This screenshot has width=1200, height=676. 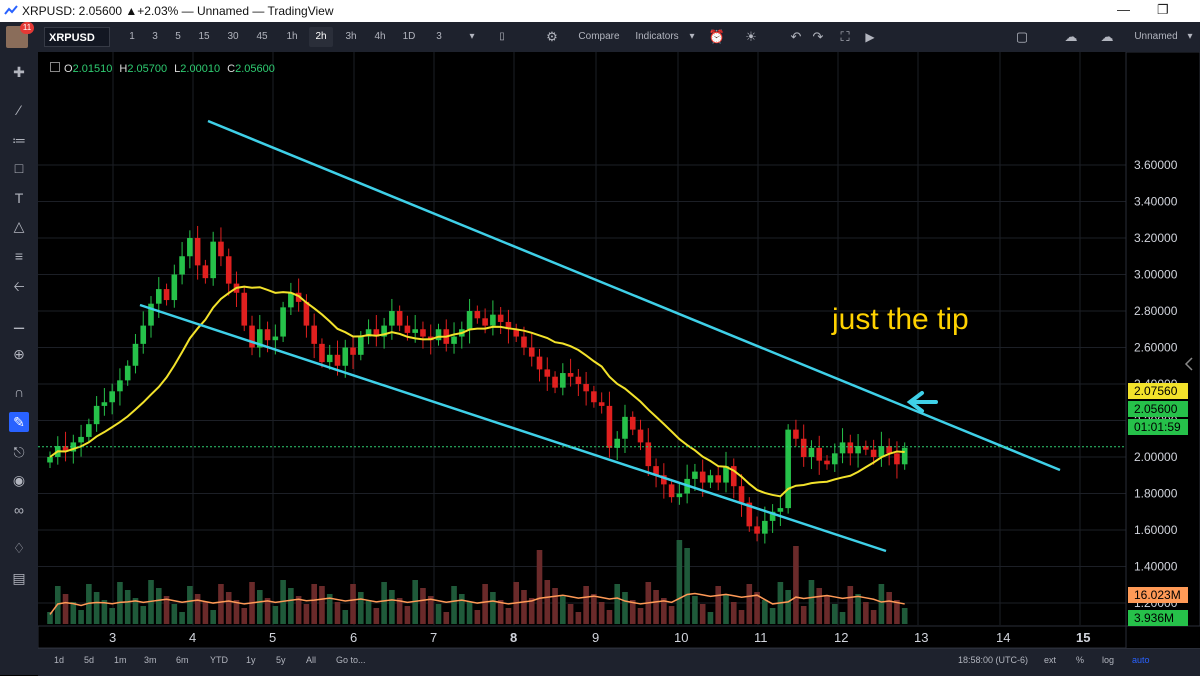 What do you see at coordinates (1156, 457) in the screenshot?
I see `price-tick-label: 2.00000` at bounding box center [1156, 457].